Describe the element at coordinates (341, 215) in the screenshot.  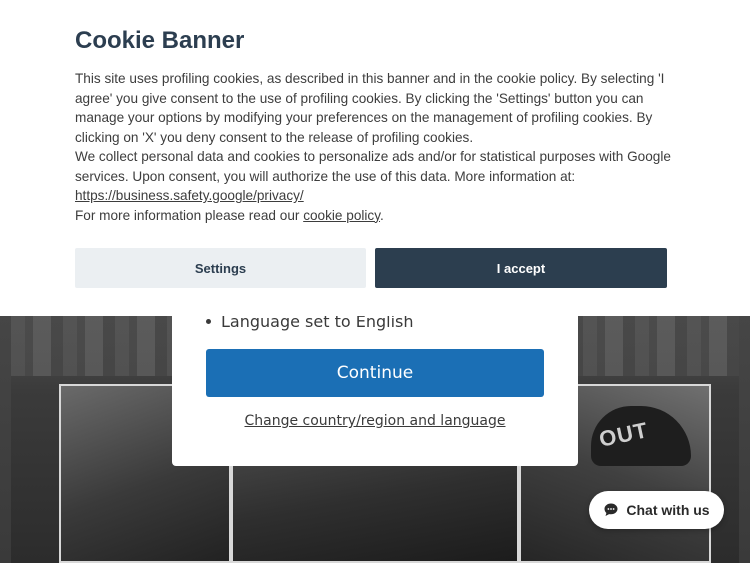
I see `cookie-policy-link: cookie policy` at that location.